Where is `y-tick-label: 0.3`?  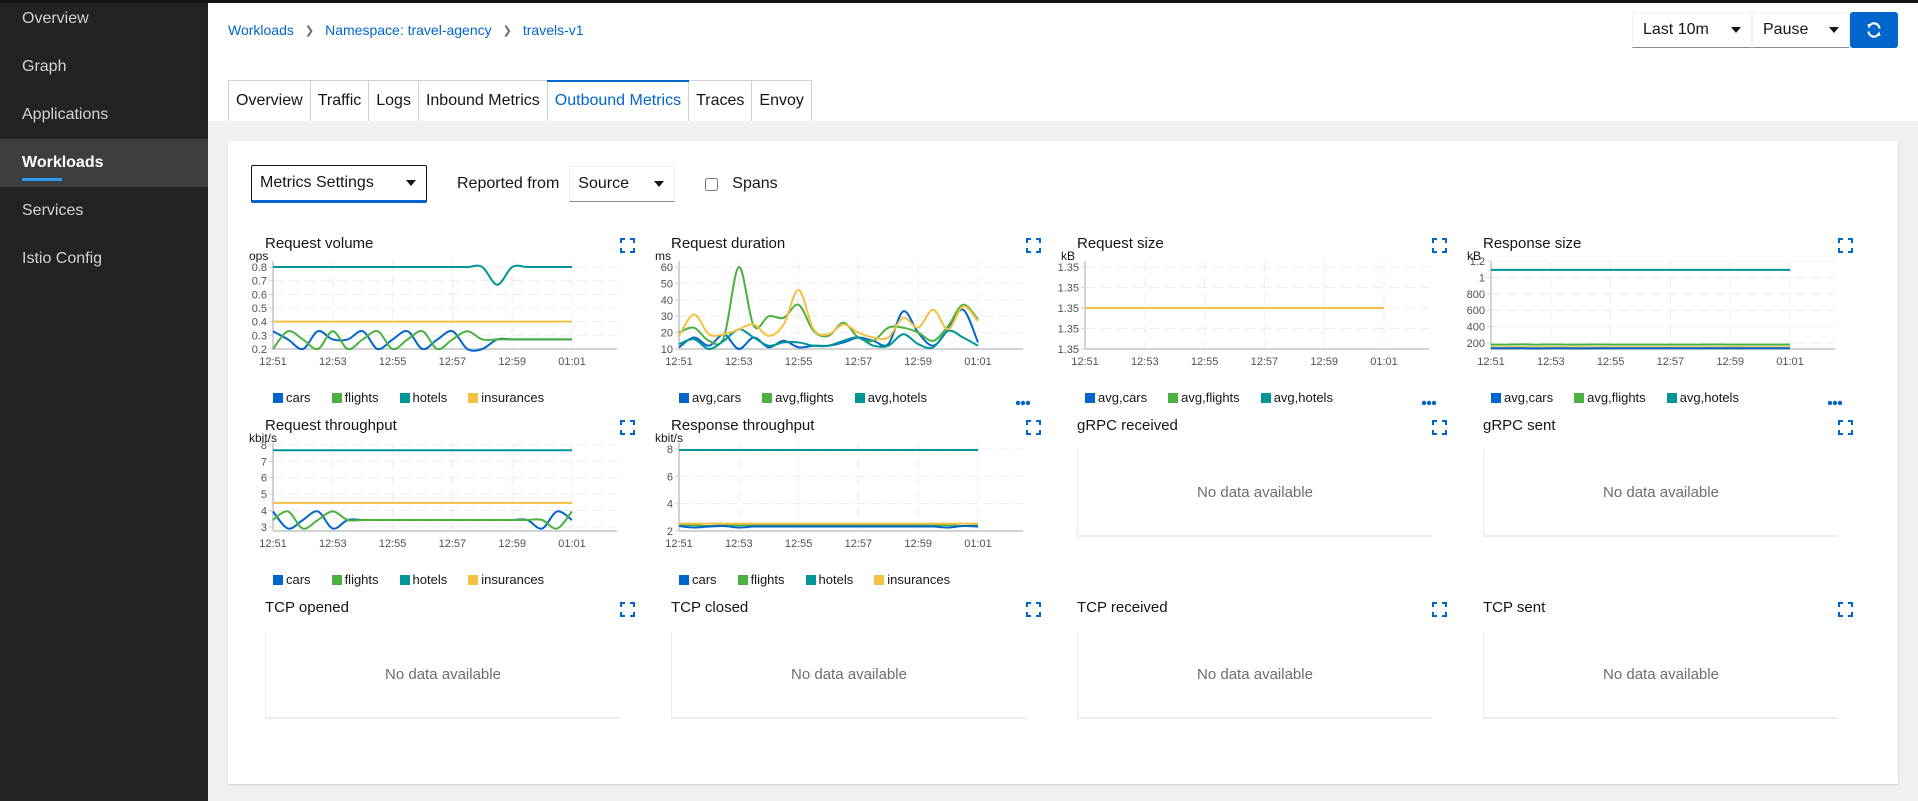
y-tick-label: 0.3 is located at coordinates (259, 336).